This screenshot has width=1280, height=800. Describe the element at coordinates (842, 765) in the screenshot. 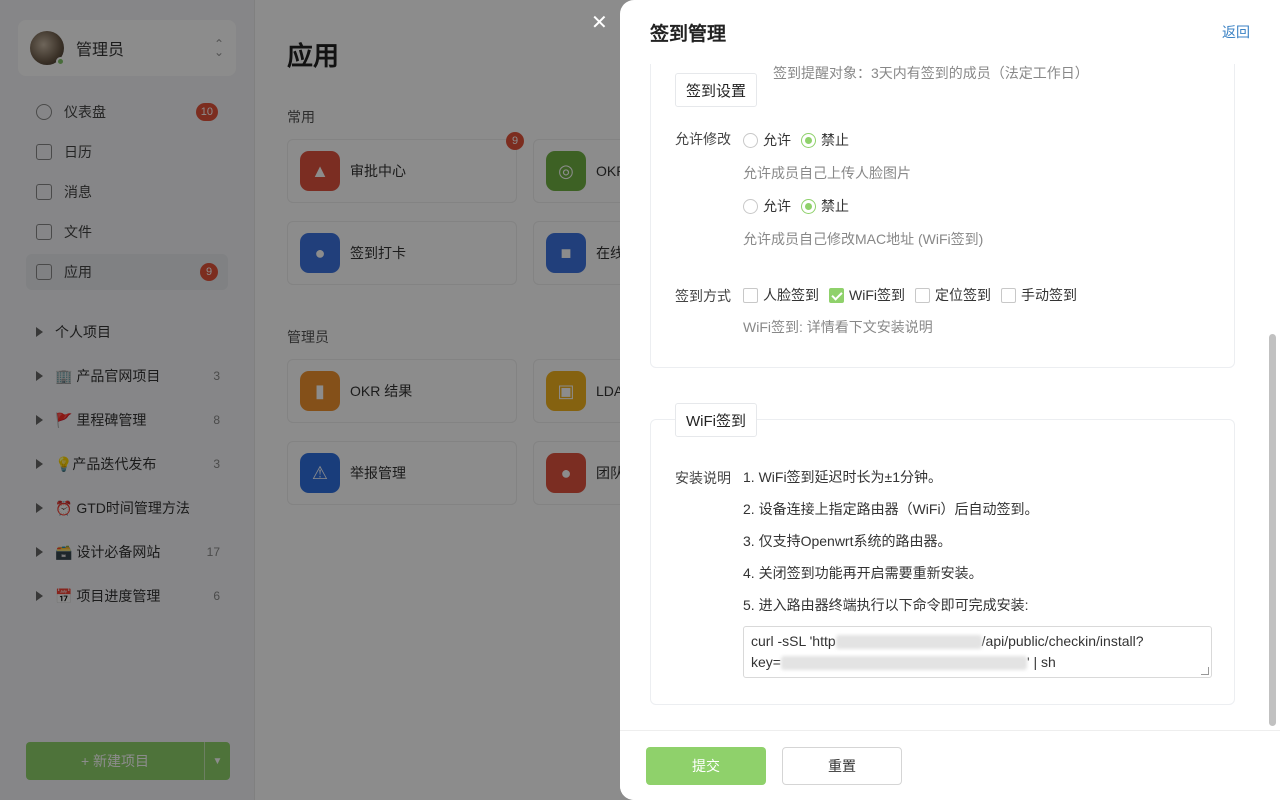

I see `reset-button: 重置` at that location.